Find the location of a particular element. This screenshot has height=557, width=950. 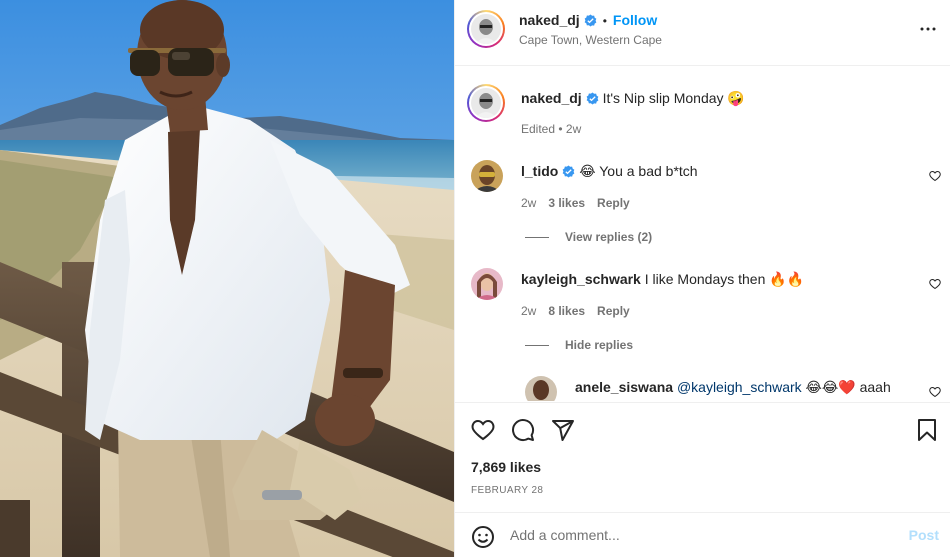

like-heart-icon is located at coordinates (483, 430).